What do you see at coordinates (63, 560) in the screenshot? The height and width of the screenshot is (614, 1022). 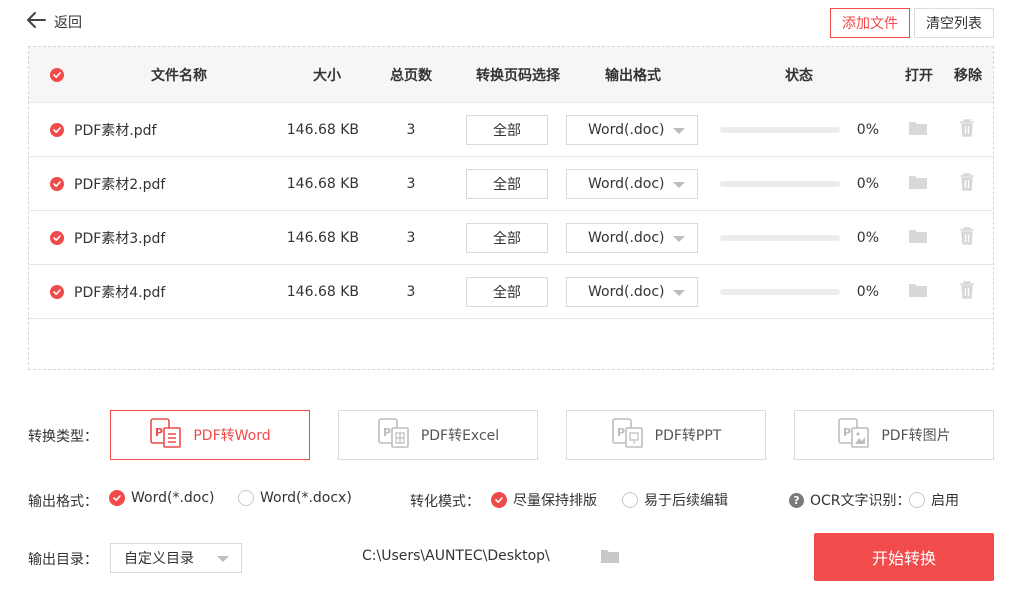 I see `output-dir-label: 输出目录：` at bounding box center [63, 560].